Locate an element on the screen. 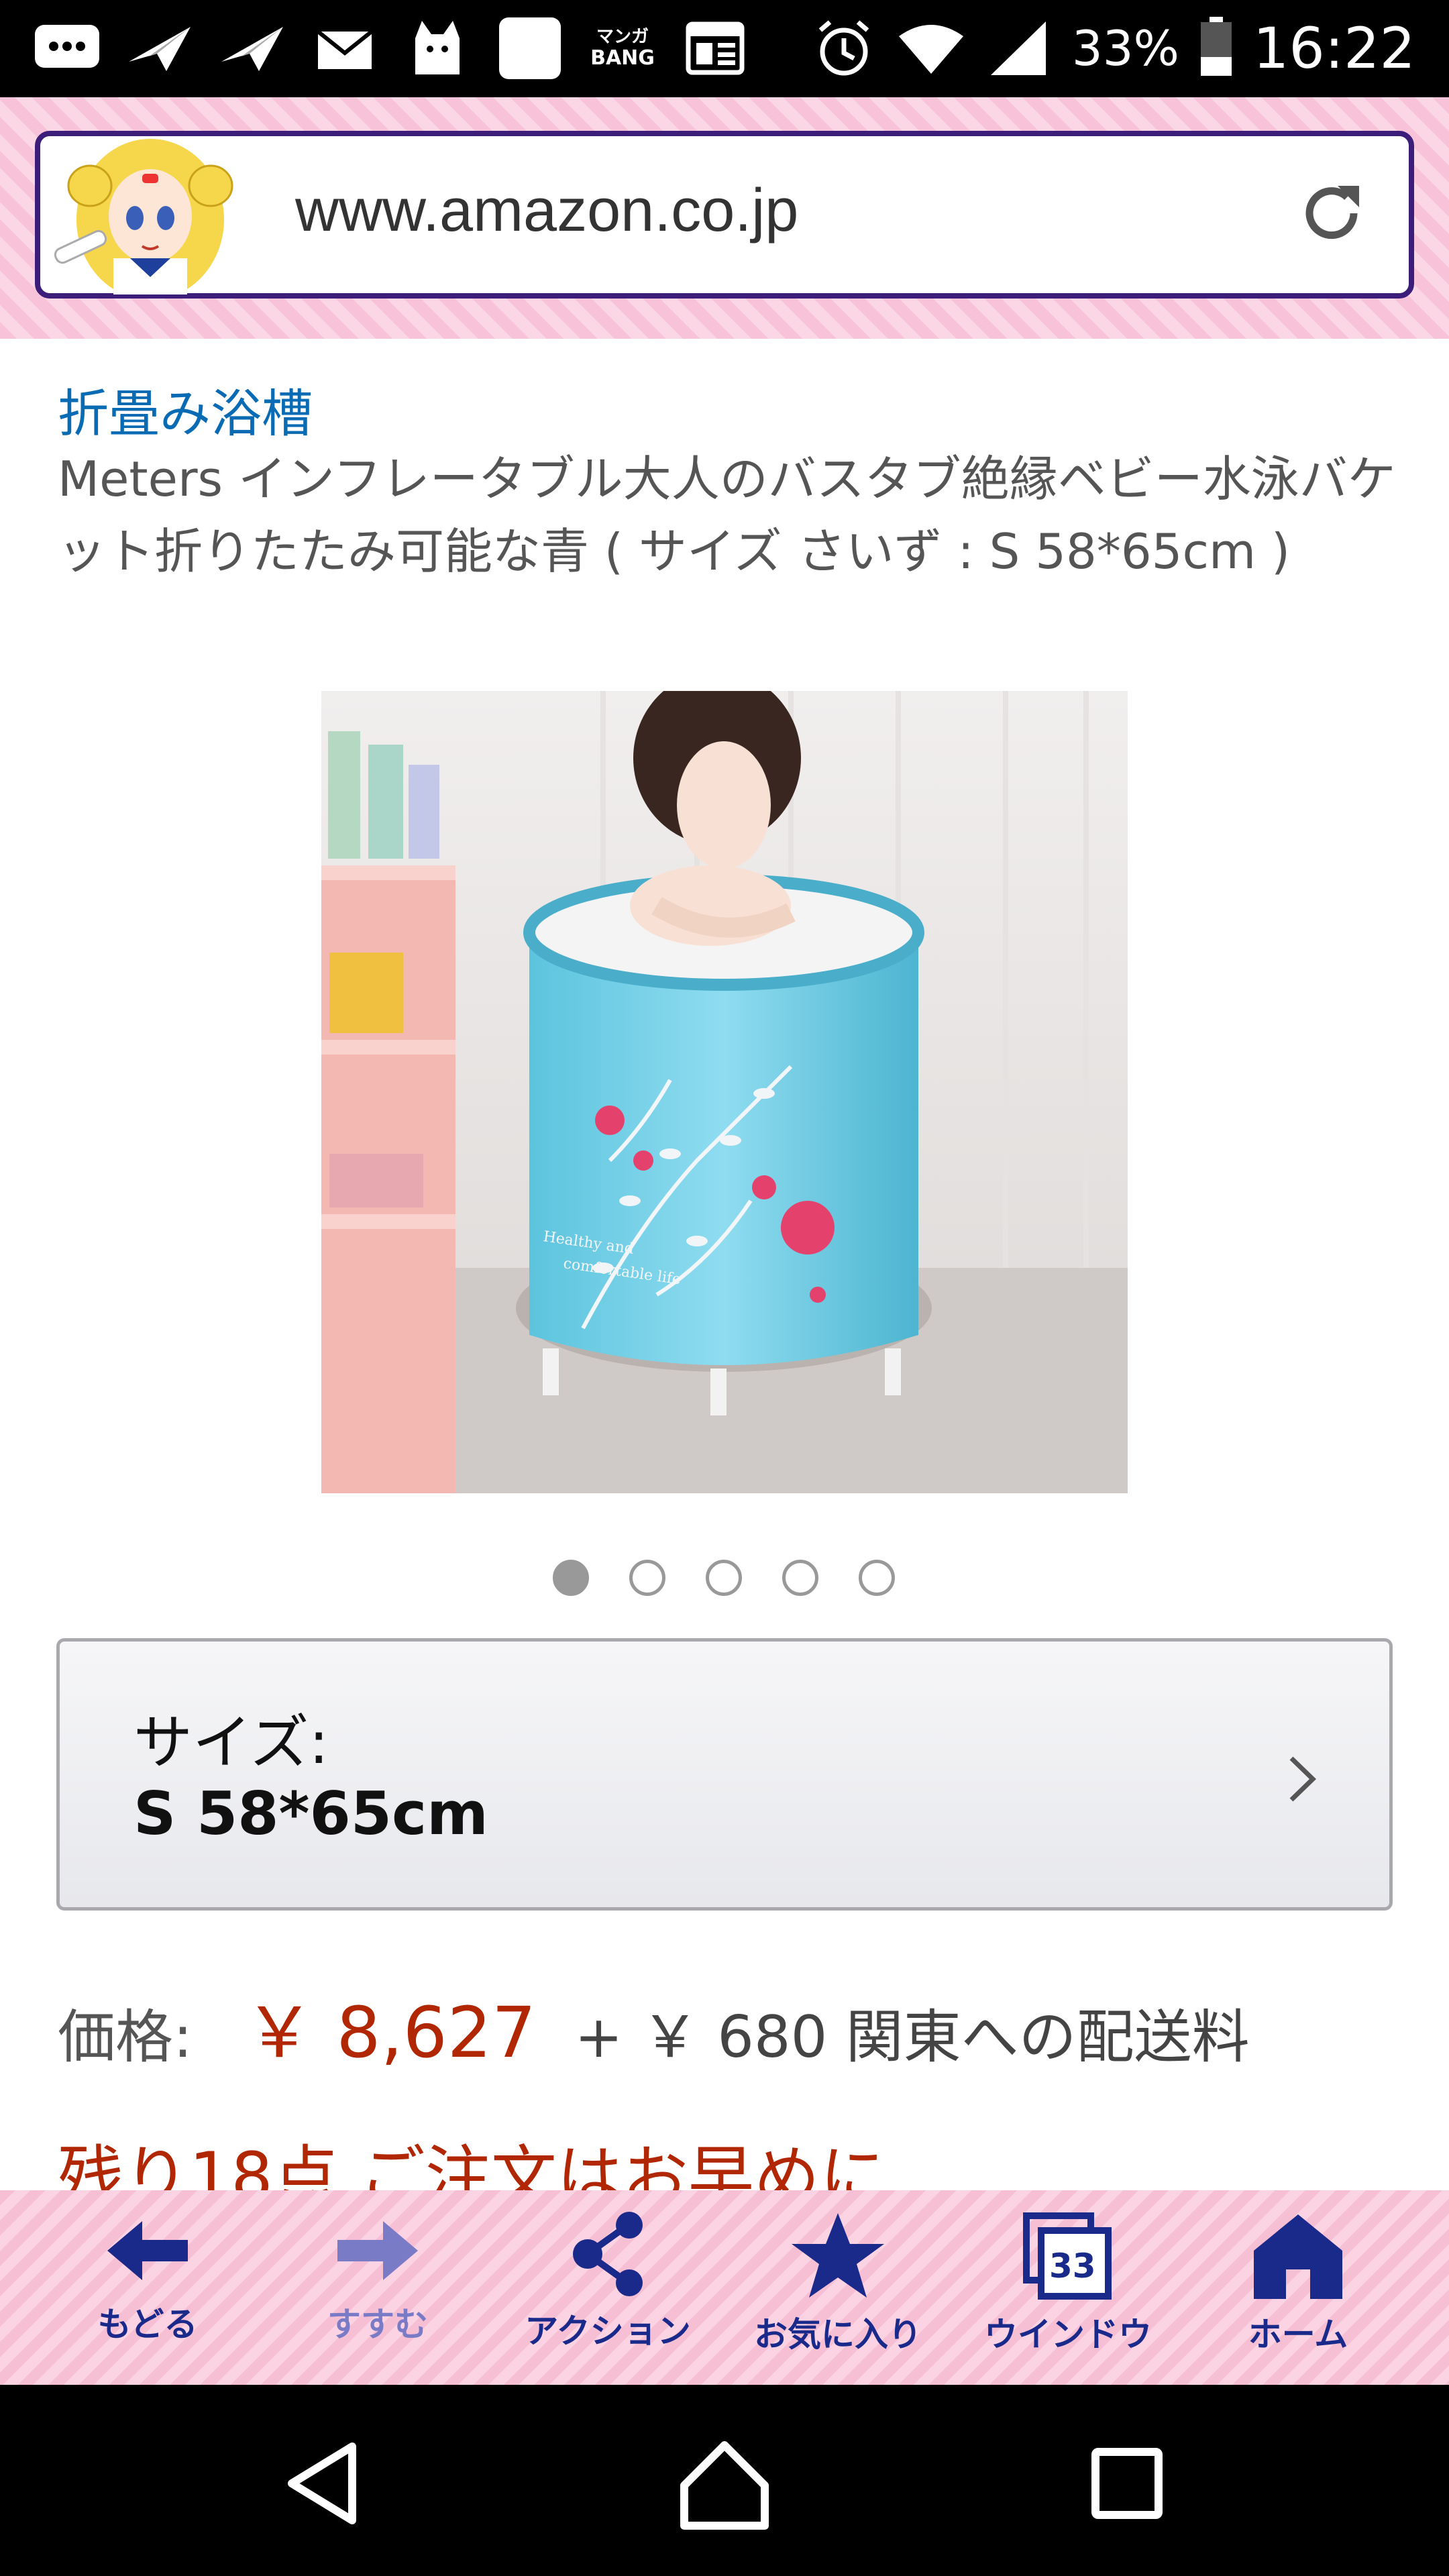 Image resolution: width=1449 pixels, height=2576 pixels. image-pager is located at coordinates (724, 1578).